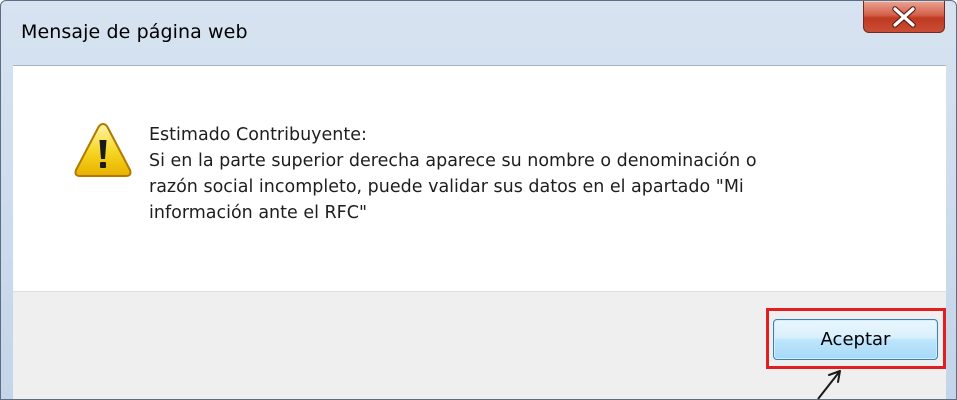  Describe the element at coordinates (258, 135) in the screenshot. I see `message-line: Estimado Contribuyente:` at that location.